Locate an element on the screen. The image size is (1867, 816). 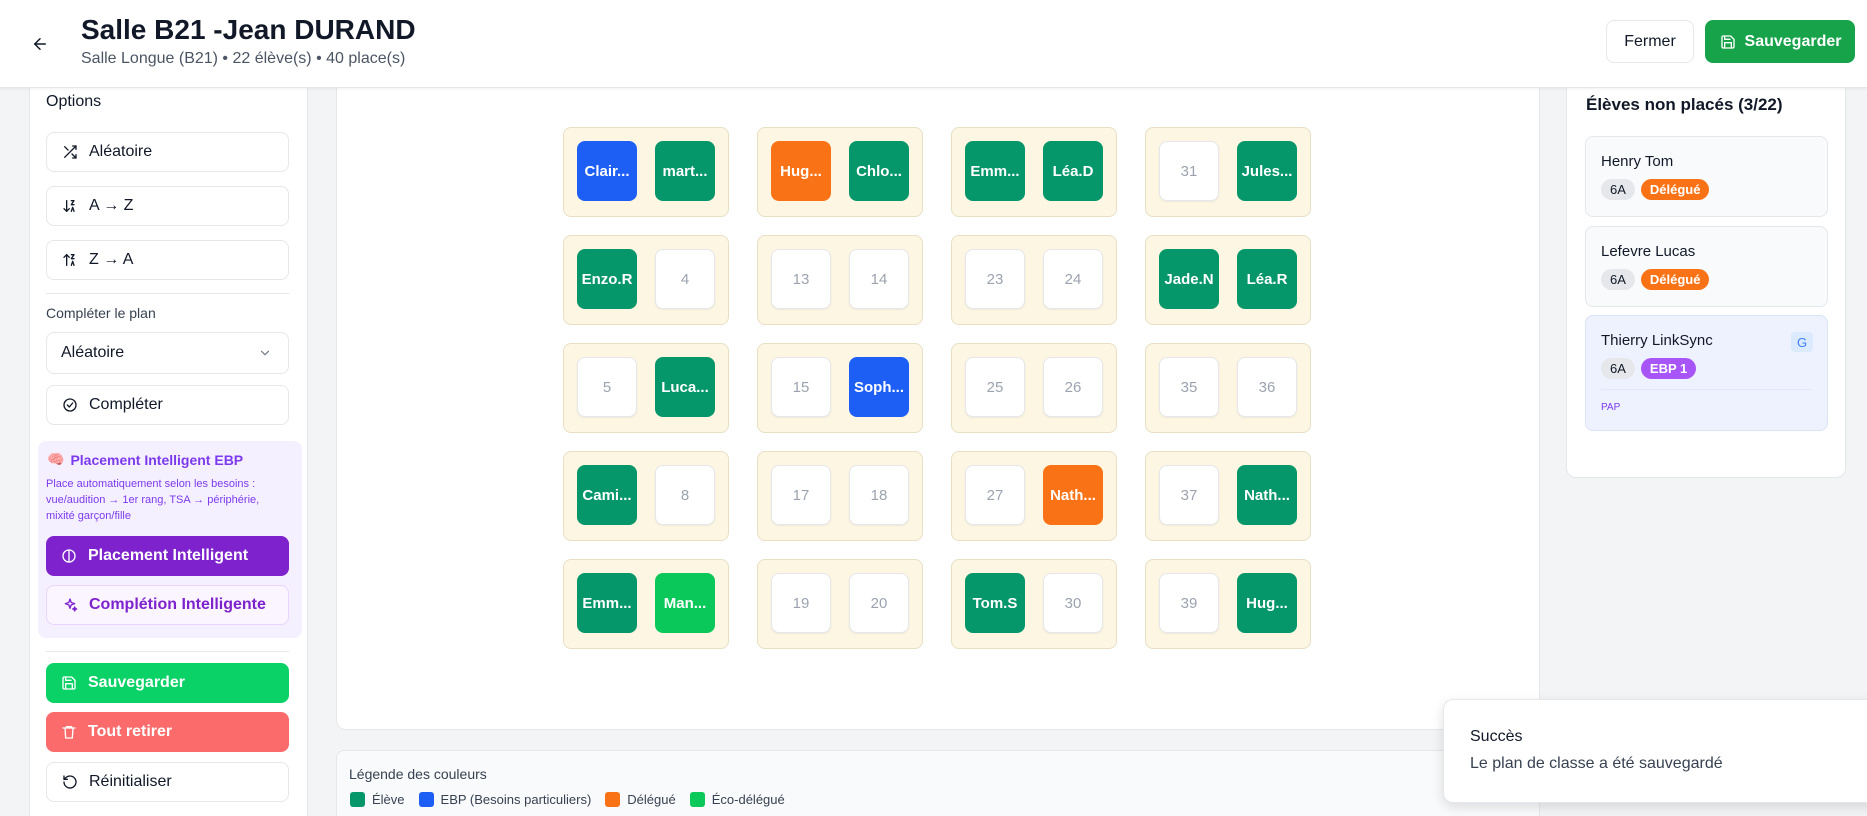
empty-seat: 26 is located at coordinates (1073, 387).